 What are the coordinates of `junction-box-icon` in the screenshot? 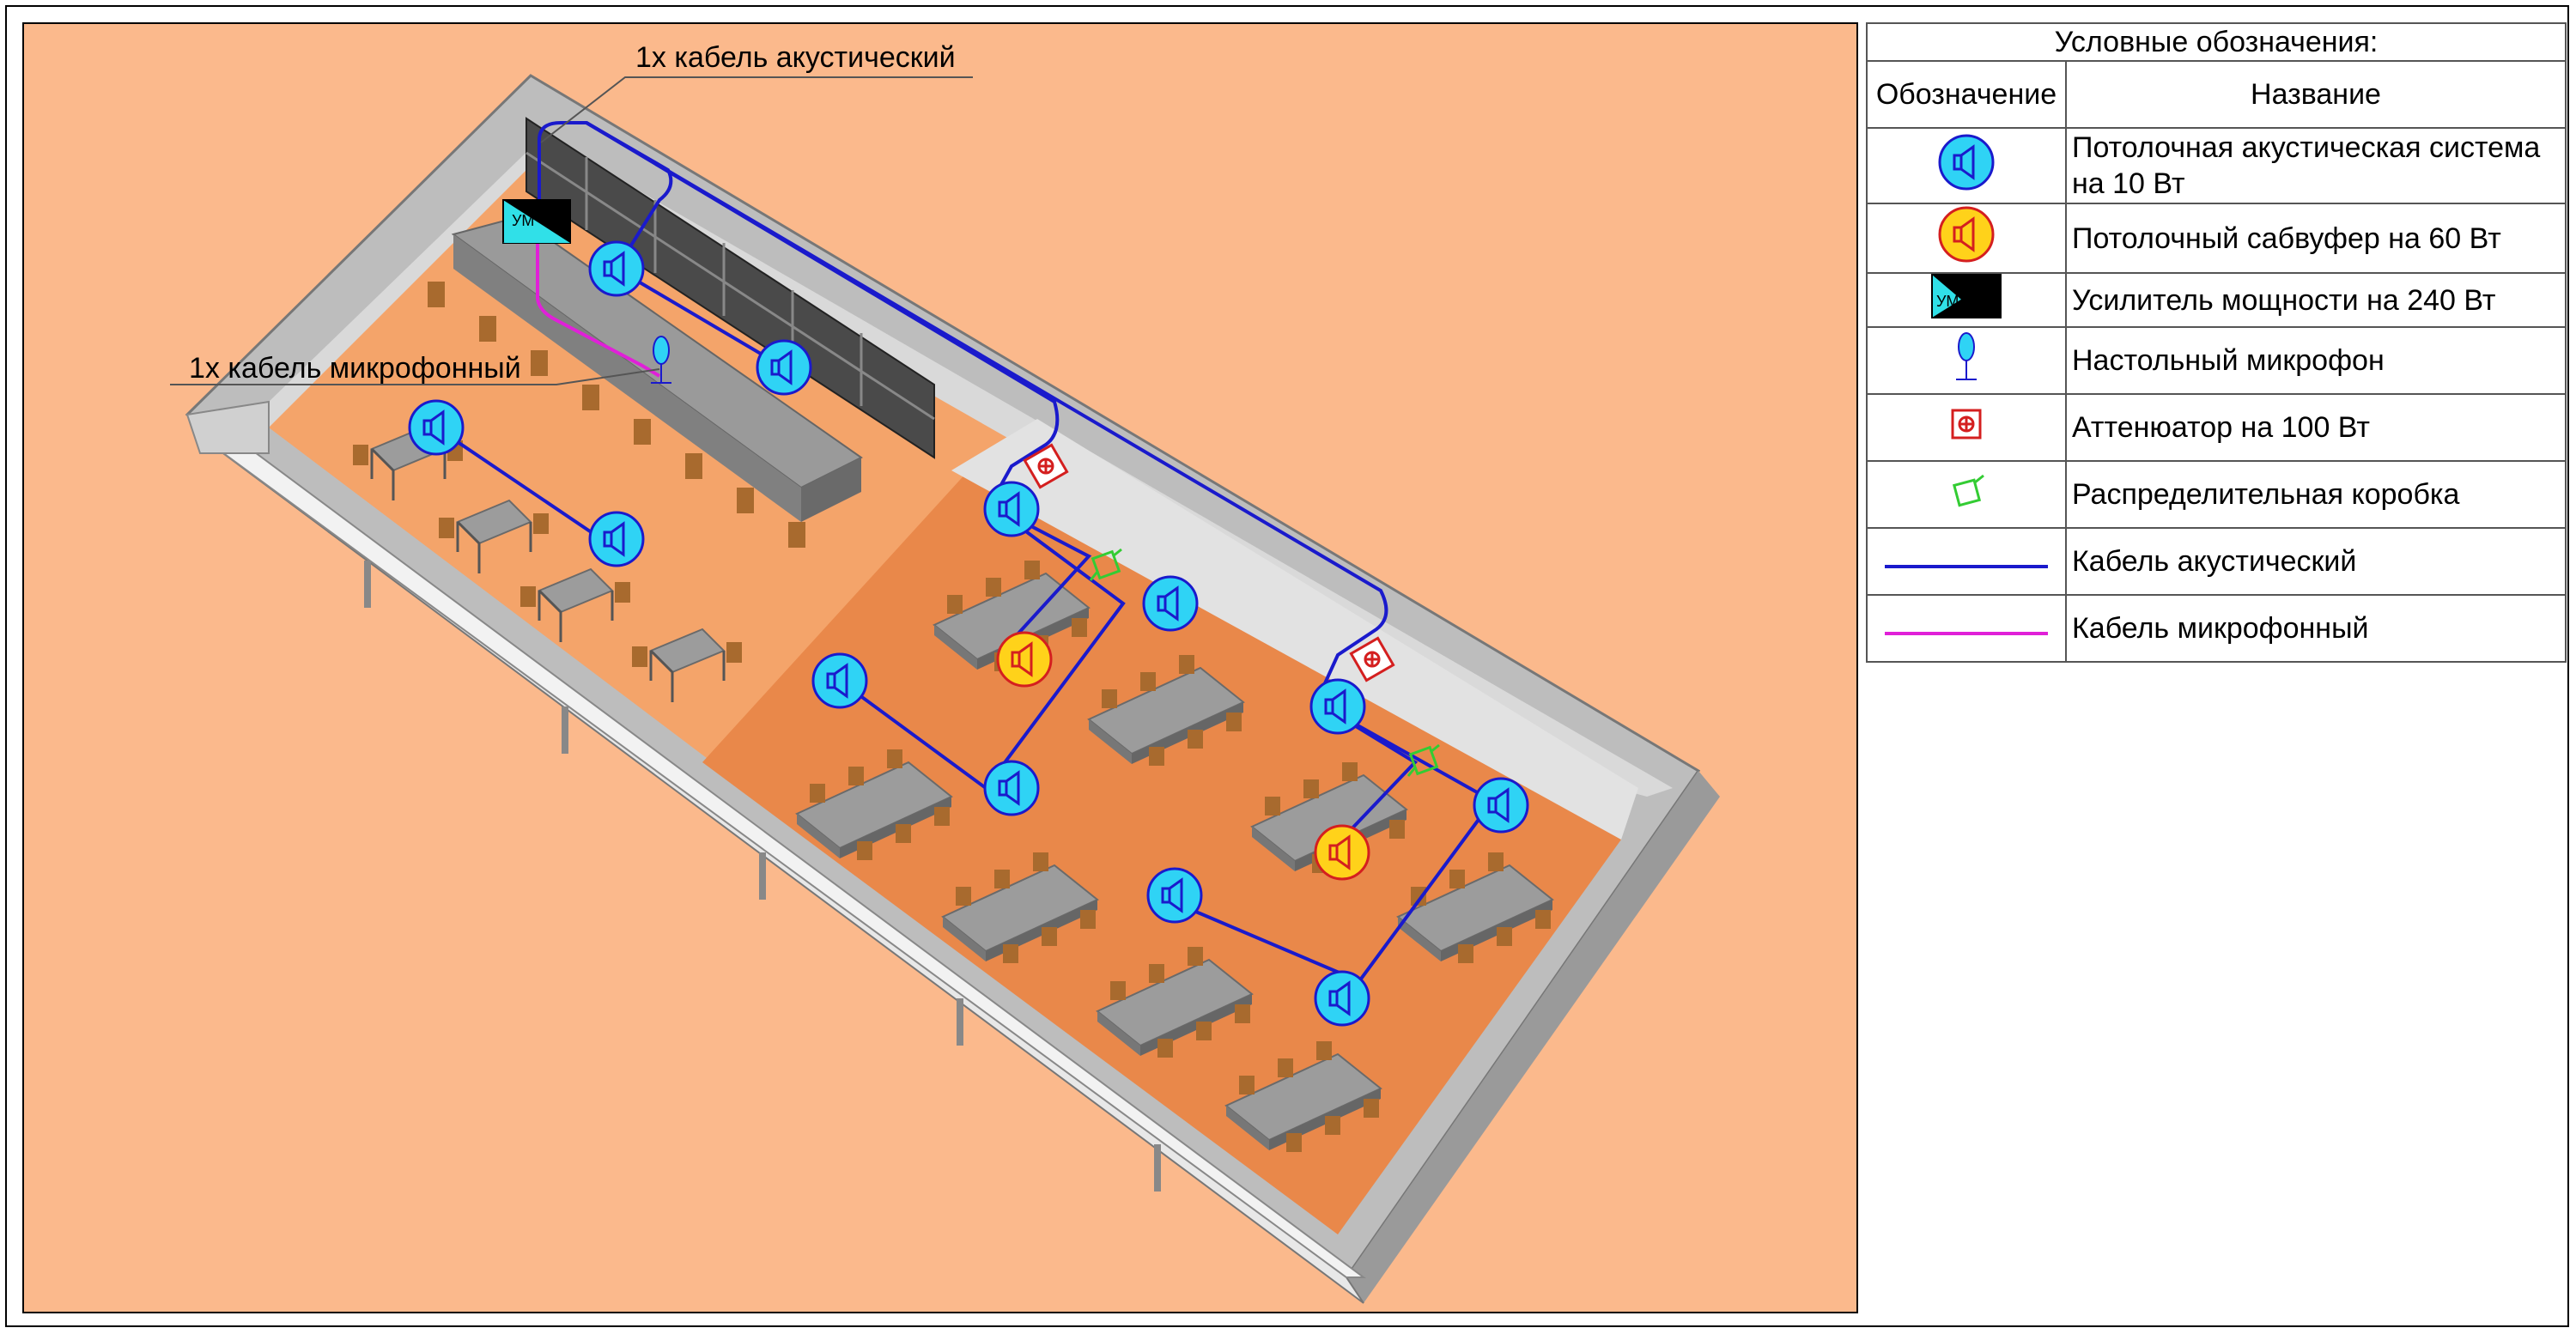 It's located at (1968, 490).